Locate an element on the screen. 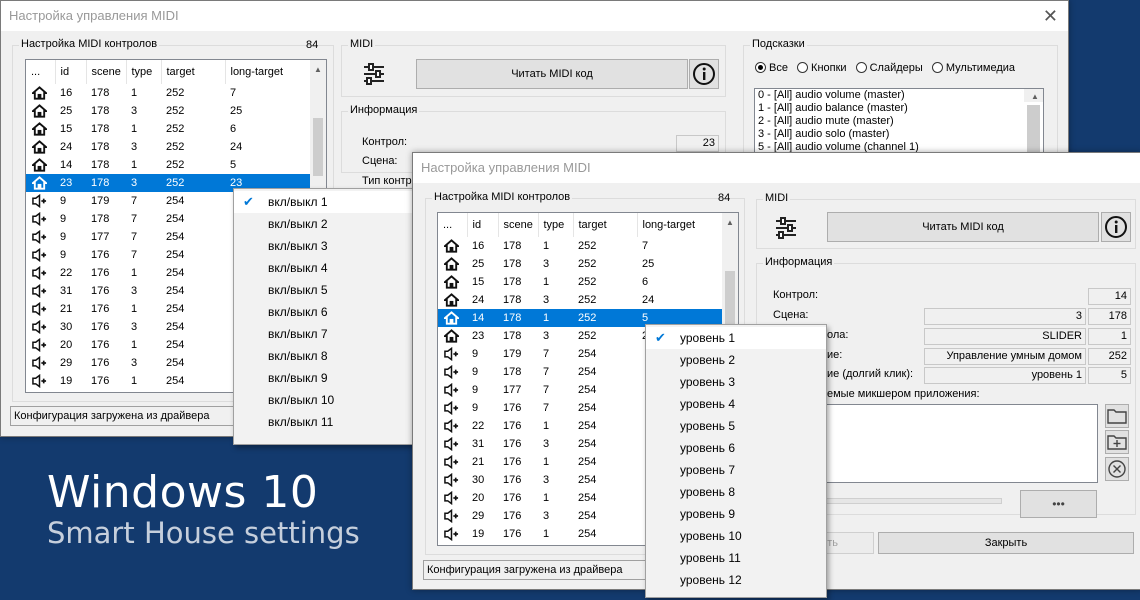 This screenshot has height=600, width=1140. filter-buttons: Кнопки is located at coordinates (822, 68).